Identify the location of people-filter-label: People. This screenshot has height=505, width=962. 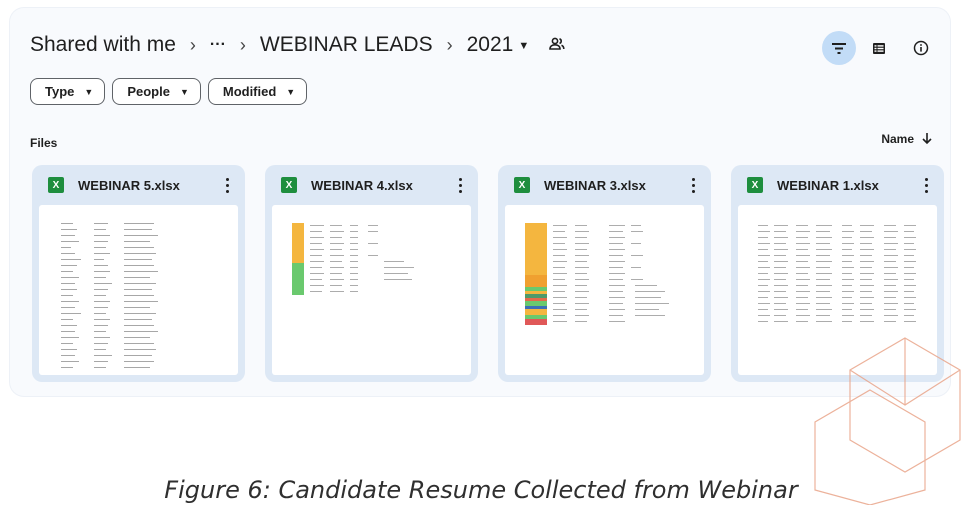
(148, 91).